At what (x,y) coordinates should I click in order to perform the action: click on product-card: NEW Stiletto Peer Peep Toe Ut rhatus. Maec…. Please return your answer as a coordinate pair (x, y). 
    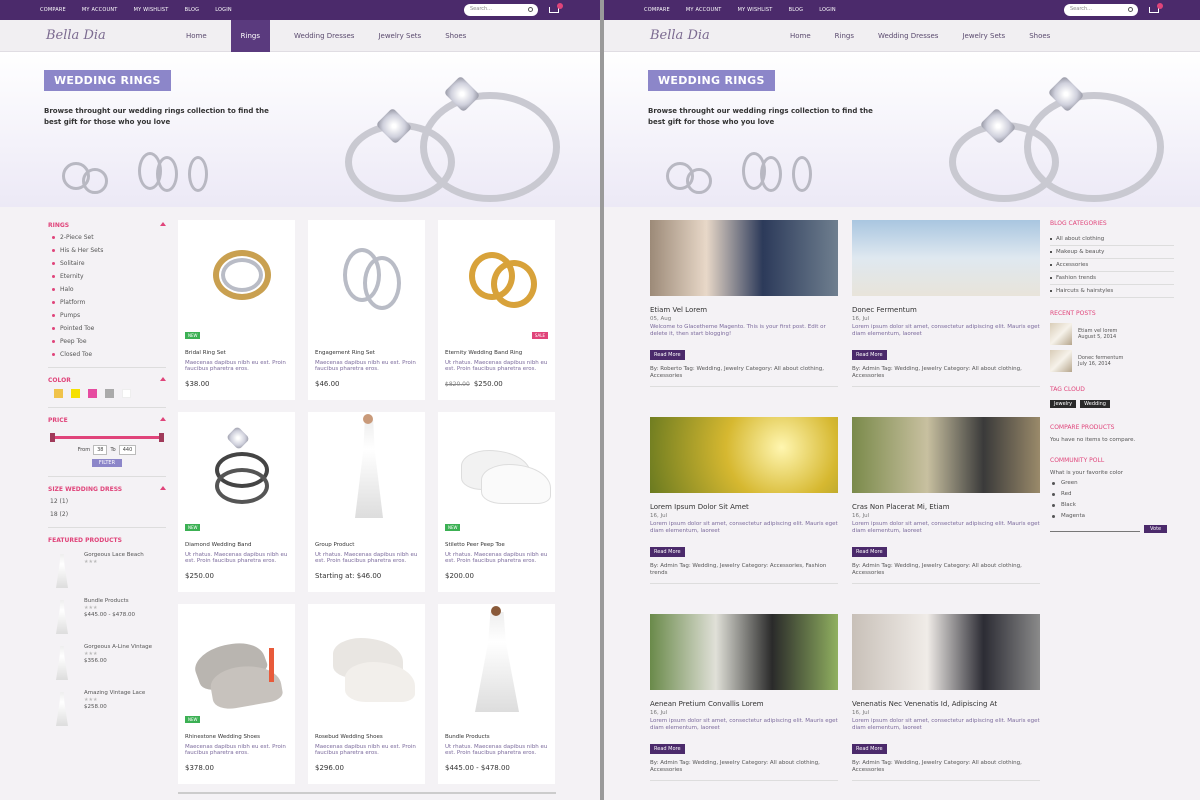
    Looking at the image, I should click on (496, 502).